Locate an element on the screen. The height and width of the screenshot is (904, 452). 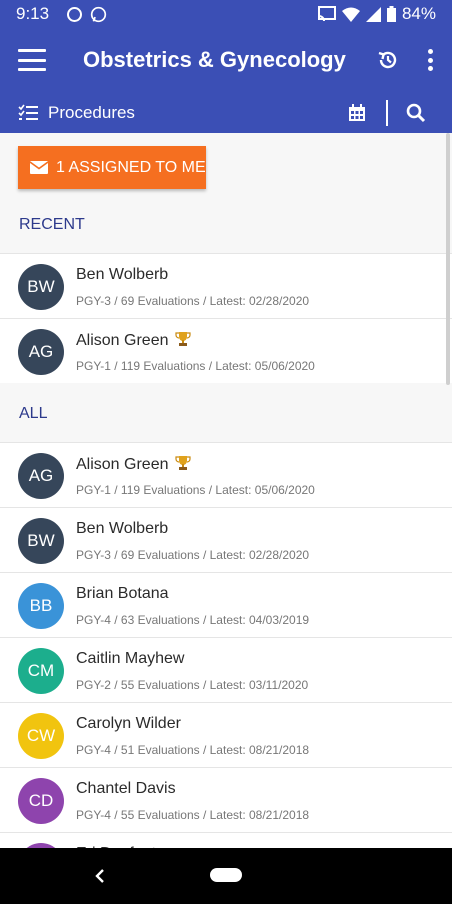
resident-name-text: Carolyn Wilder is located at coordinates (128, 723).